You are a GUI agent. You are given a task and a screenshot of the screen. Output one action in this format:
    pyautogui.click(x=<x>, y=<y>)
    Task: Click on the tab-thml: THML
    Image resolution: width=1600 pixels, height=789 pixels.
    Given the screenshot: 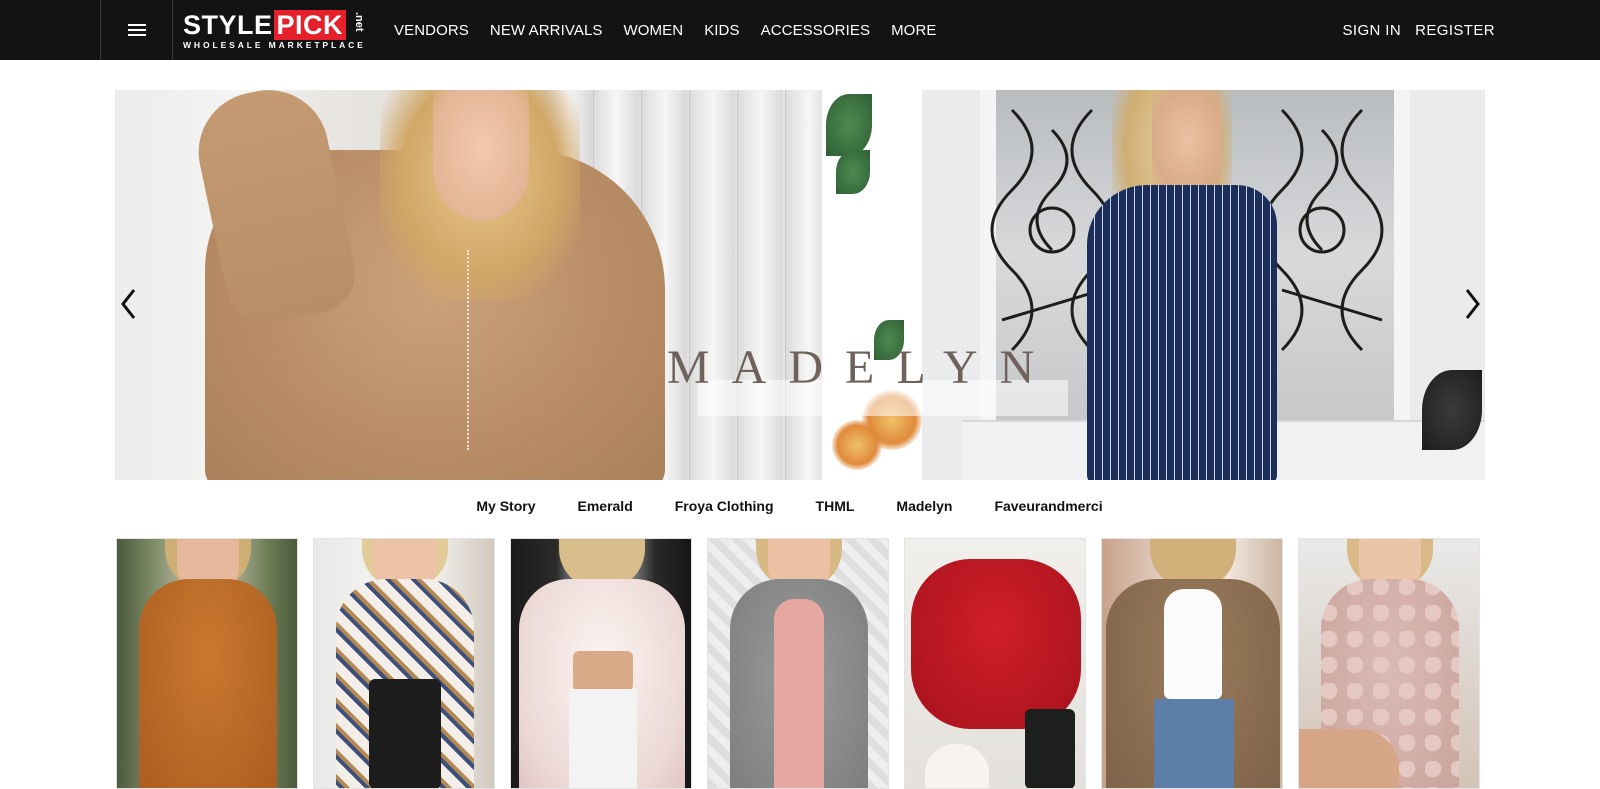 What is the action you would take?
    pyautogui.click(x=835, y=509)
    